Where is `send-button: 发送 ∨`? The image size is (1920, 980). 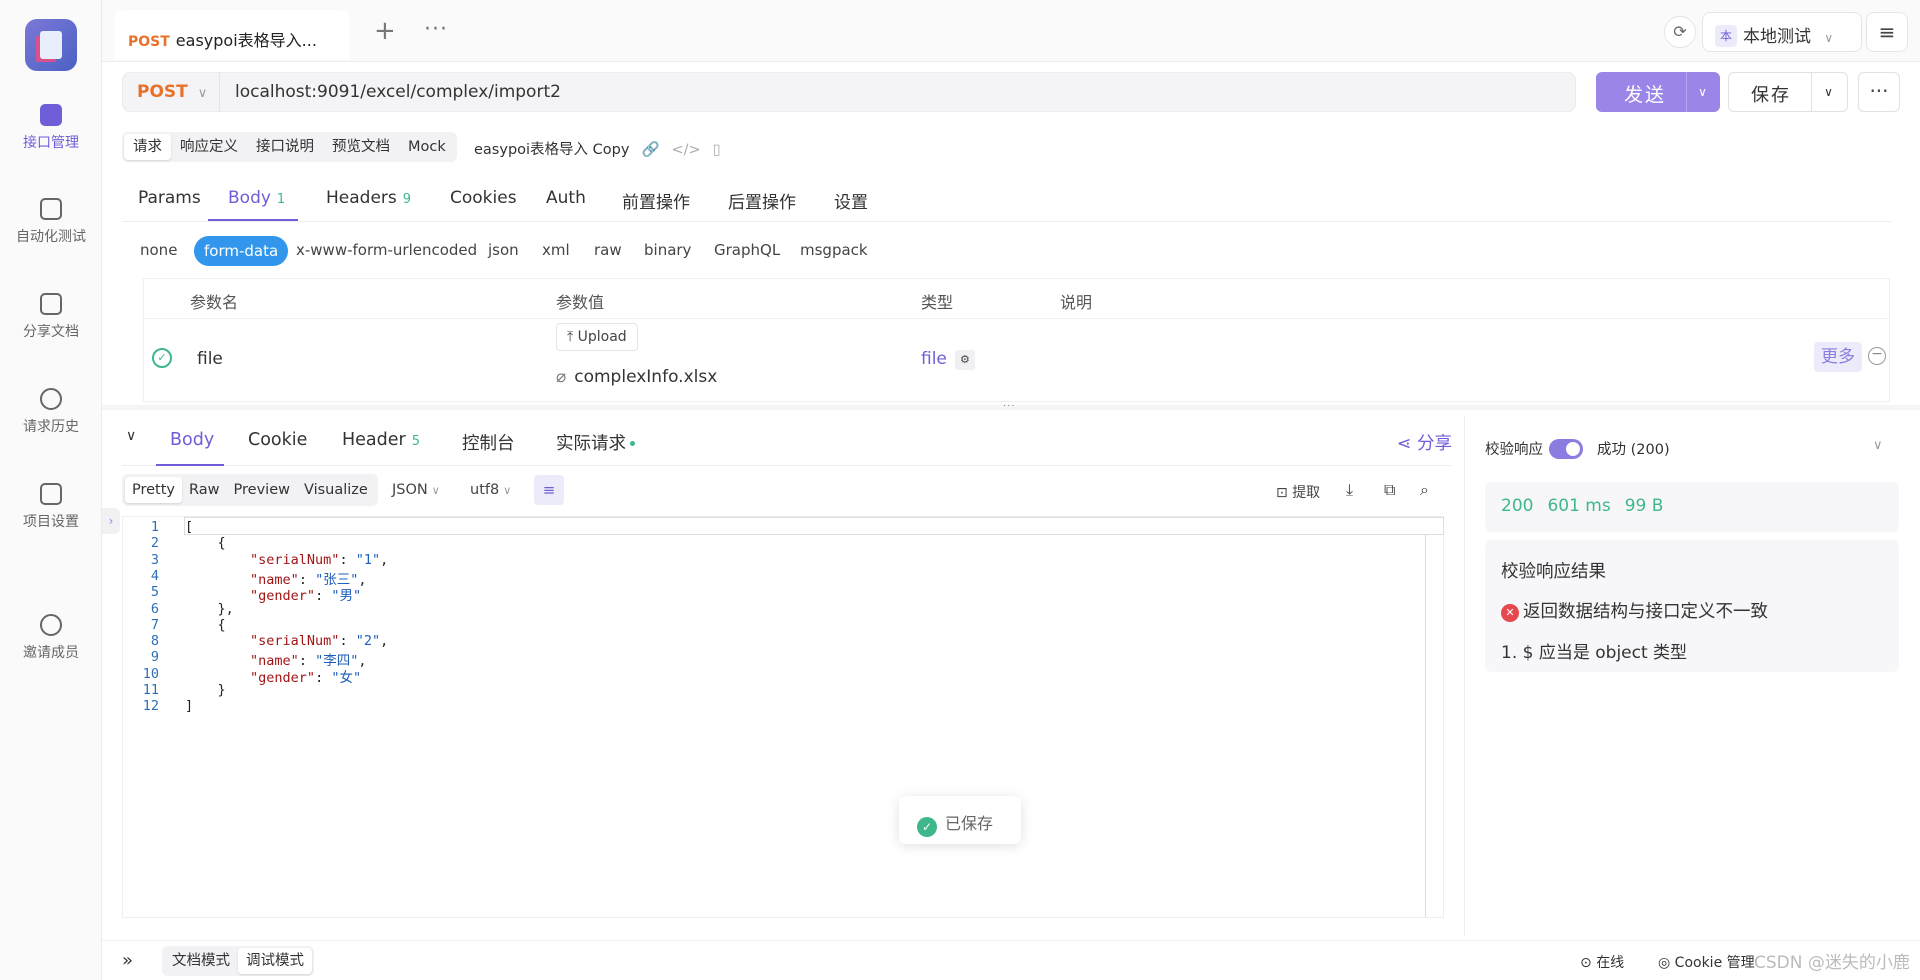 send-button: 发送 ∨ is located at coordinates (1658, 92).